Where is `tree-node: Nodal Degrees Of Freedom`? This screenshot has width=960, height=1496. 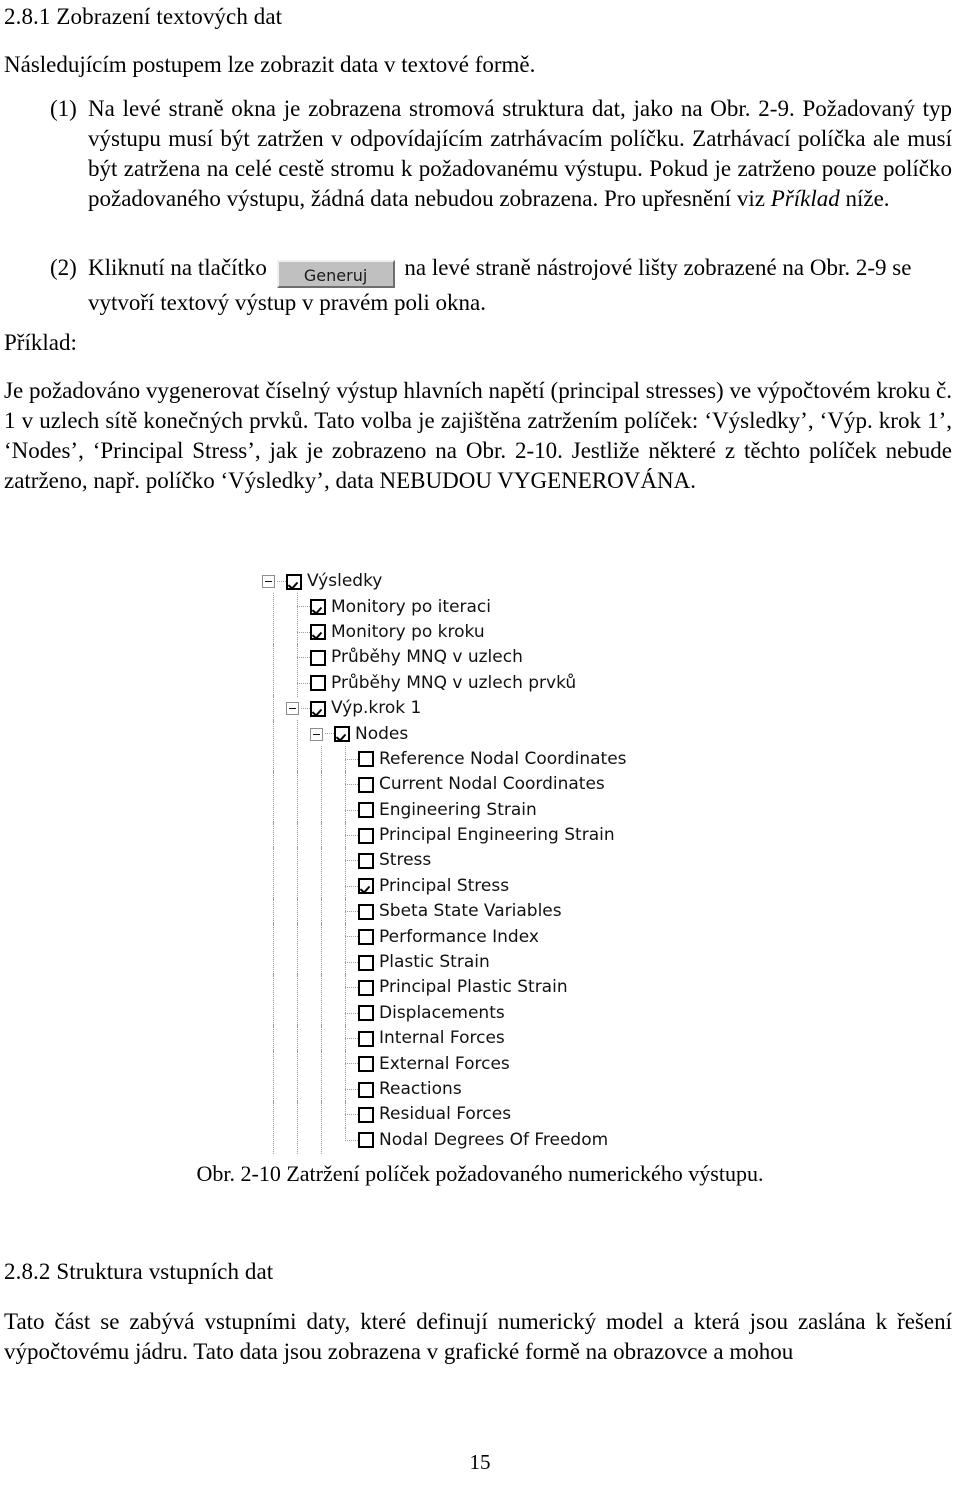 tree-node: Nodal Degrees Of Freedom is located at coordinates (444, 1140).